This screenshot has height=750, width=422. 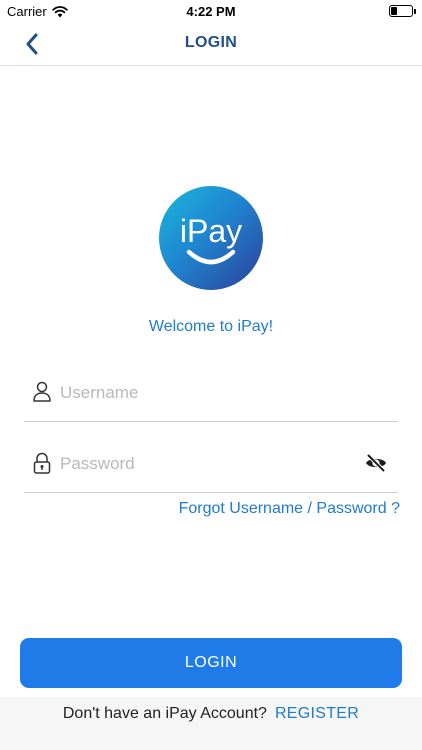 I want to click on username-field, so click(x=211, y=394).